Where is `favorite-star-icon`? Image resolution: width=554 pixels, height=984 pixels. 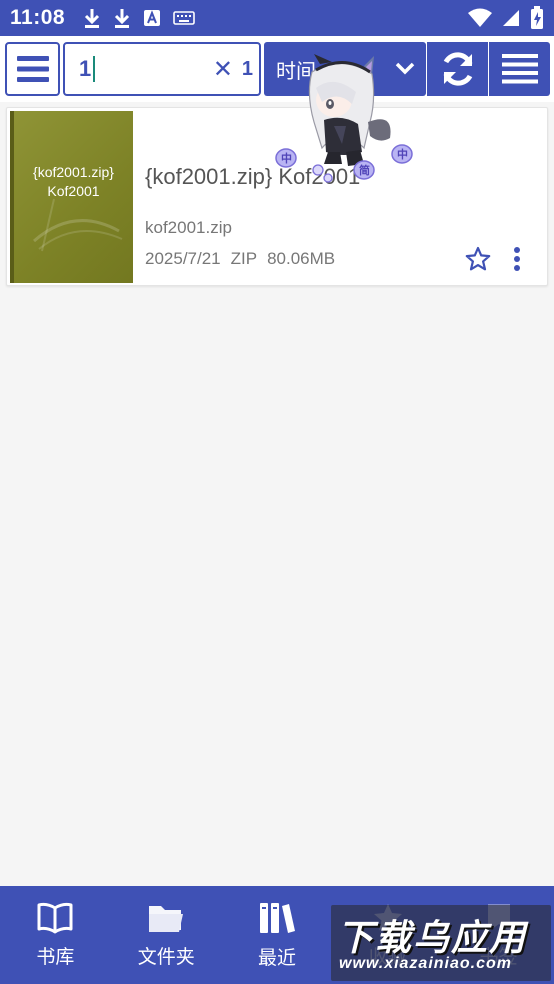 favorite-star-icon is located at coordinates (478, 259).